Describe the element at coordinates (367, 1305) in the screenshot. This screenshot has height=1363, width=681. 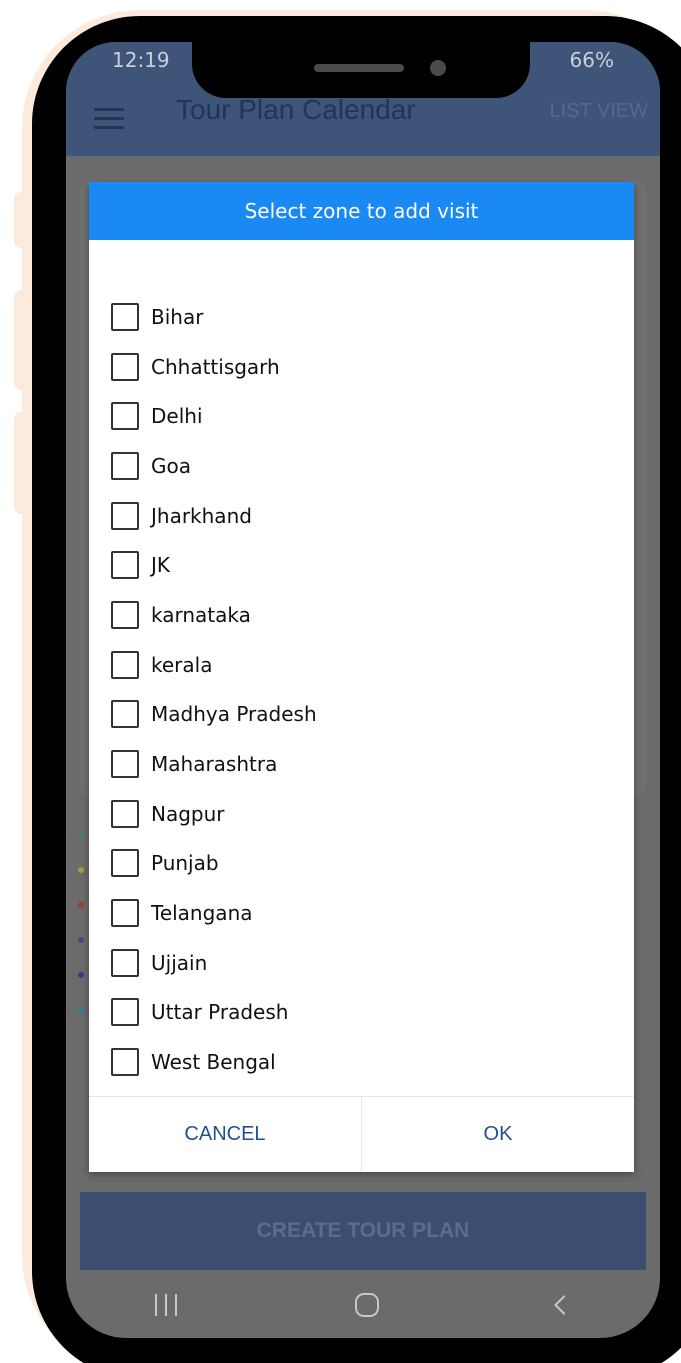
I see `home-icon` at that location.